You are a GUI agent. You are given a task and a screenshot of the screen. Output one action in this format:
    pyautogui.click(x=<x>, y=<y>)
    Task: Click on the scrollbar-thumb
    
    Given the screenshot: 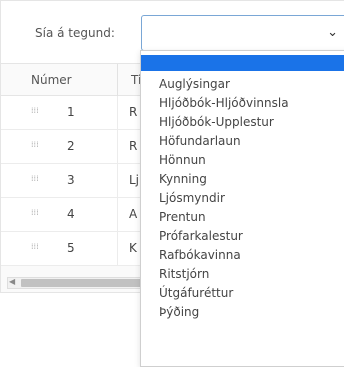 What is the action you would take?
    pyautogui.click(x=85, y=283)
    